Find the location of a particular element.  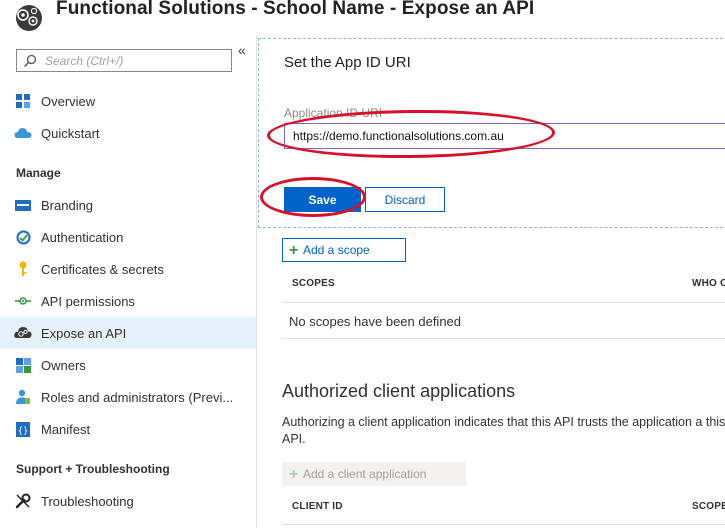

owners-icon is located at coordinates (23, 365).